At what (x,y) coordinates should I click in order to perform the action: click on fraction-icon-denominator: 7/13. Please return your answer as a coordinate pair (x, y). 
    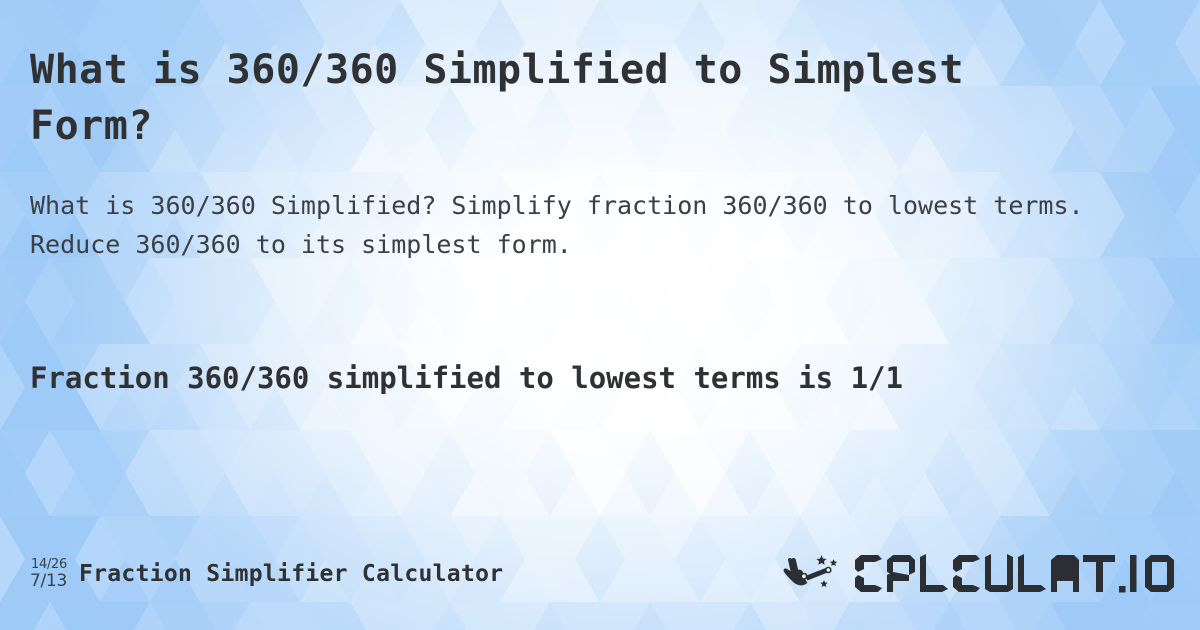
    Looking at the image, I should click on (48, 581).